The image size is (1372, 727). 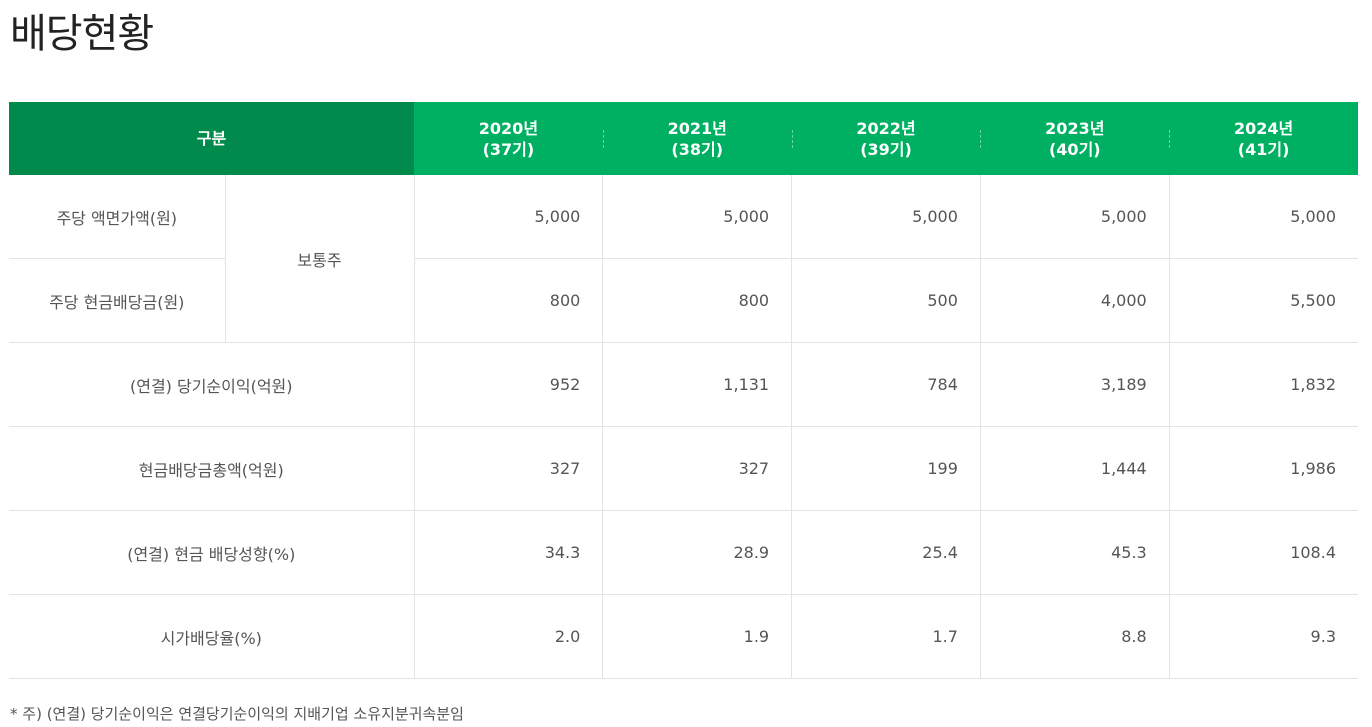 I want to click on table-cell: 1.9, so click(x=697, y=636).